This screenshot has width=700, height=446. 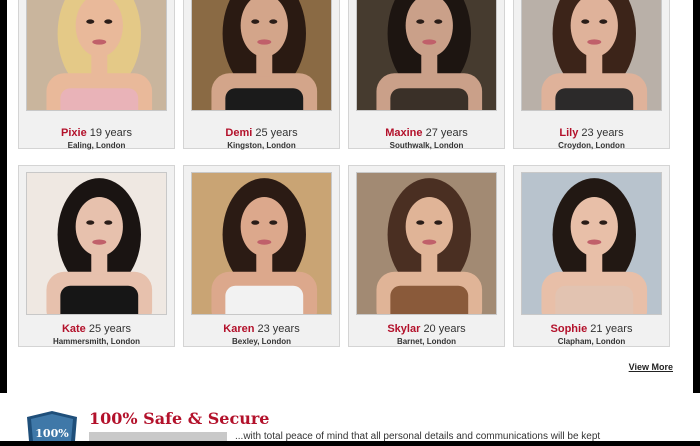 I want to click on profile-name-age: Pixie 19 years, so click(x=96, y=133).